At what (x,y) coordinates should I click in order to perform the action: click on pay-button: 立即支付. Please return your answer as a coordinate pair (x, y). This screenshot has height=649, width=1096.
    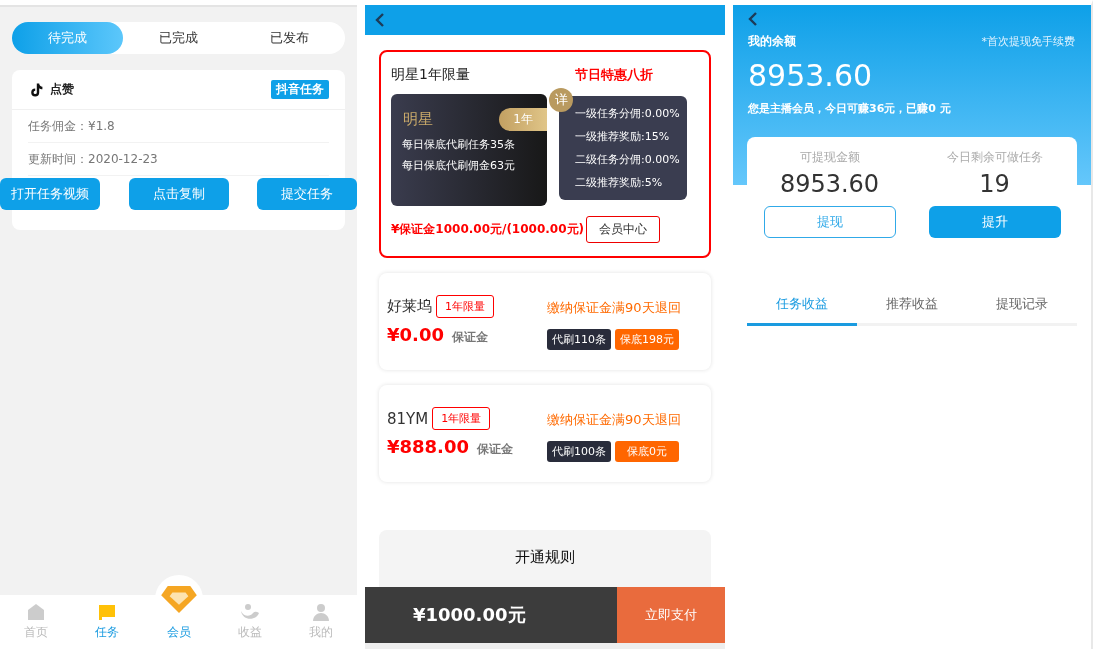
    Looking at the image, I should click on (671, 615).